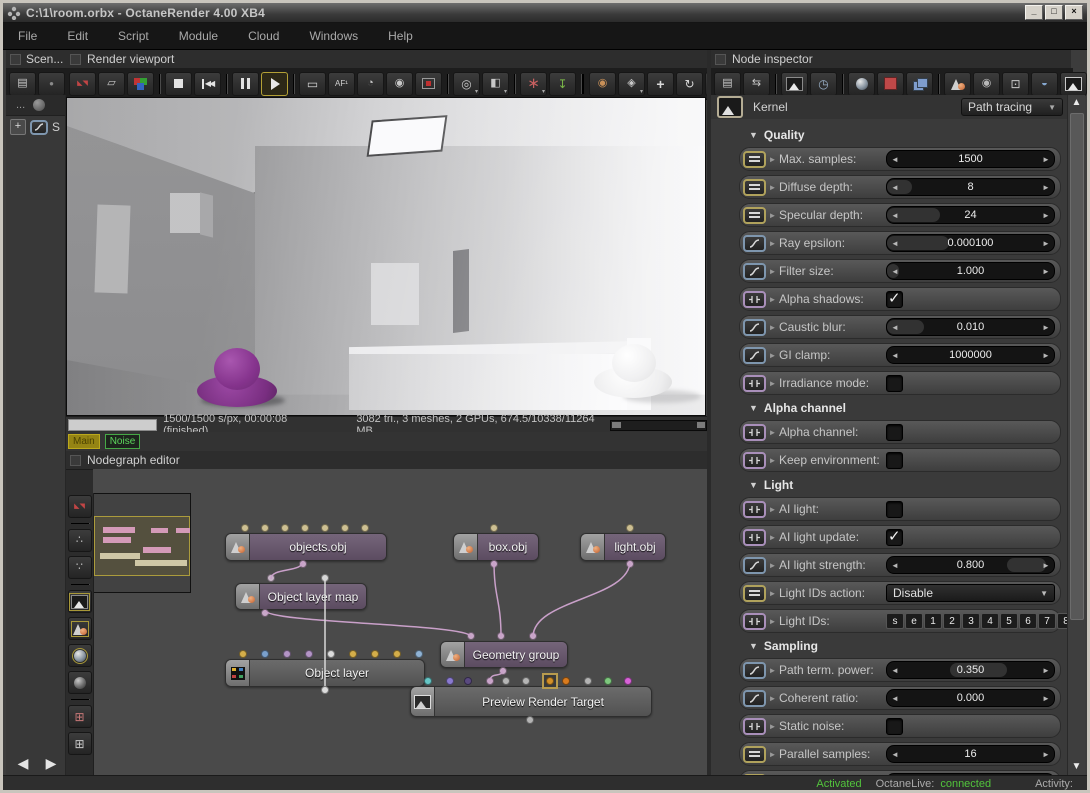  Describe the element at coordinates (631, 83) in the screenshot. I see `object-picker-icon: ◈ ▾` at that location.